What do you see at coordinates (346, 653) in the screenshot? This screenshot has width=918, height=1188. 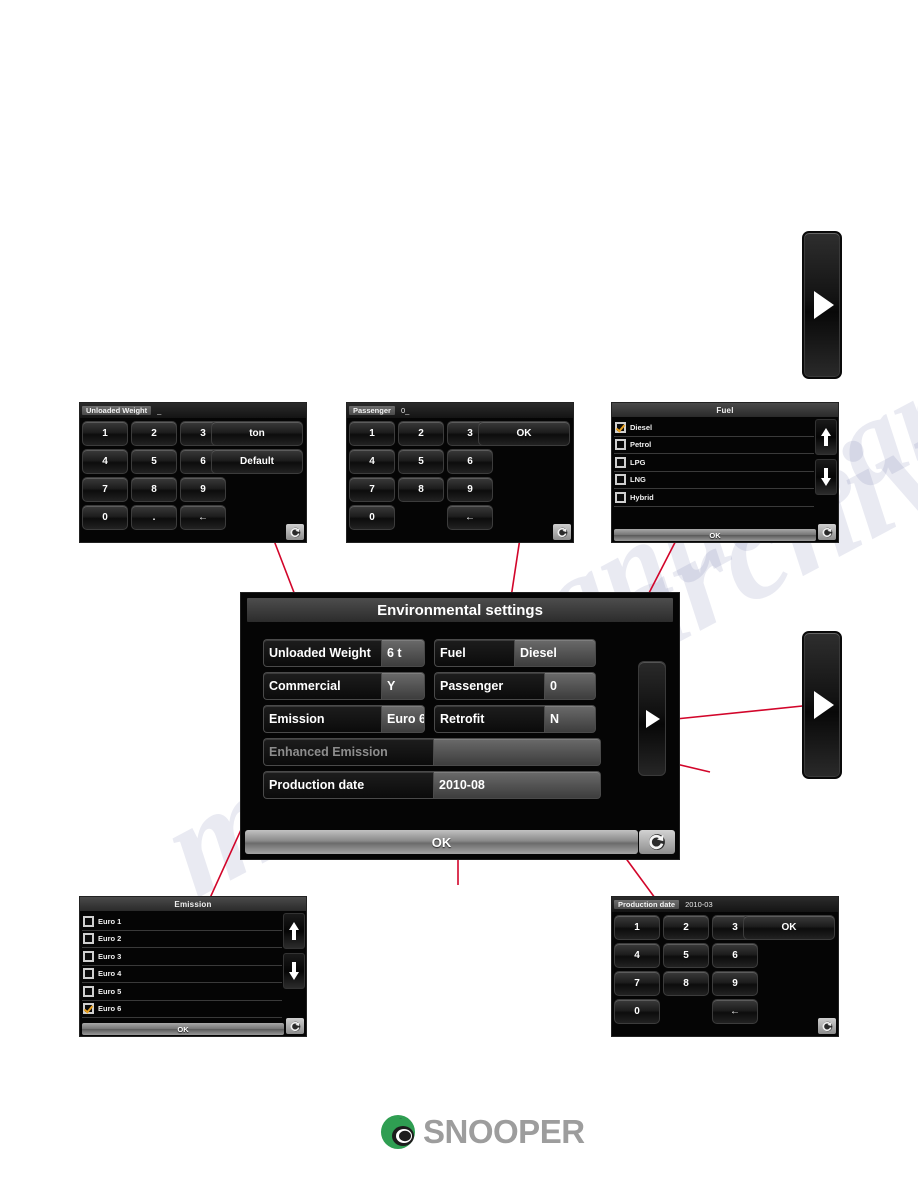 I see `field-unloaded-weight: Unloaded Weight 6 t` at bounding box center [346, 653].